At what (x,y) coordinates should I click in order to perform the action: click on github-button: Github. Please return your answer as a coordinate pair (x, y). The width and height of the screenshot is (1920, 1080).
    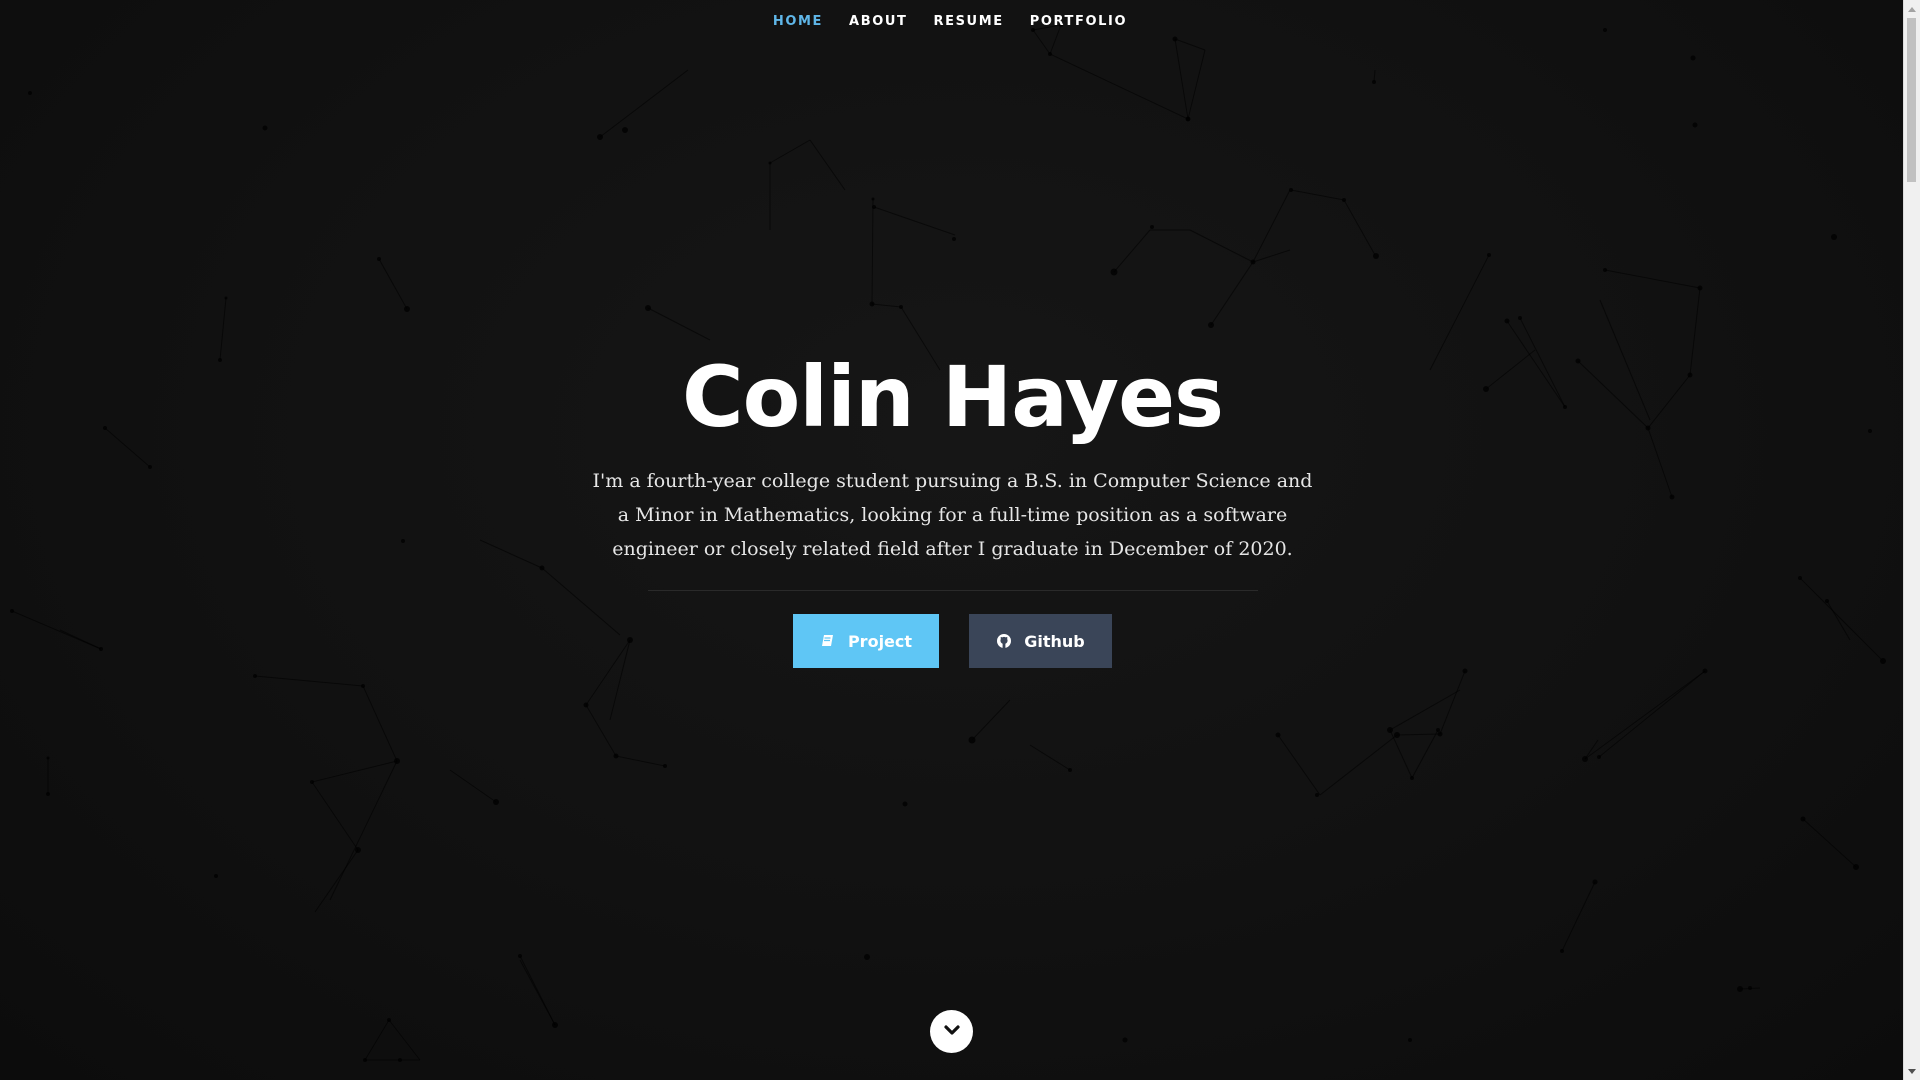
    Looking at the image, I should click on (1040, 641).